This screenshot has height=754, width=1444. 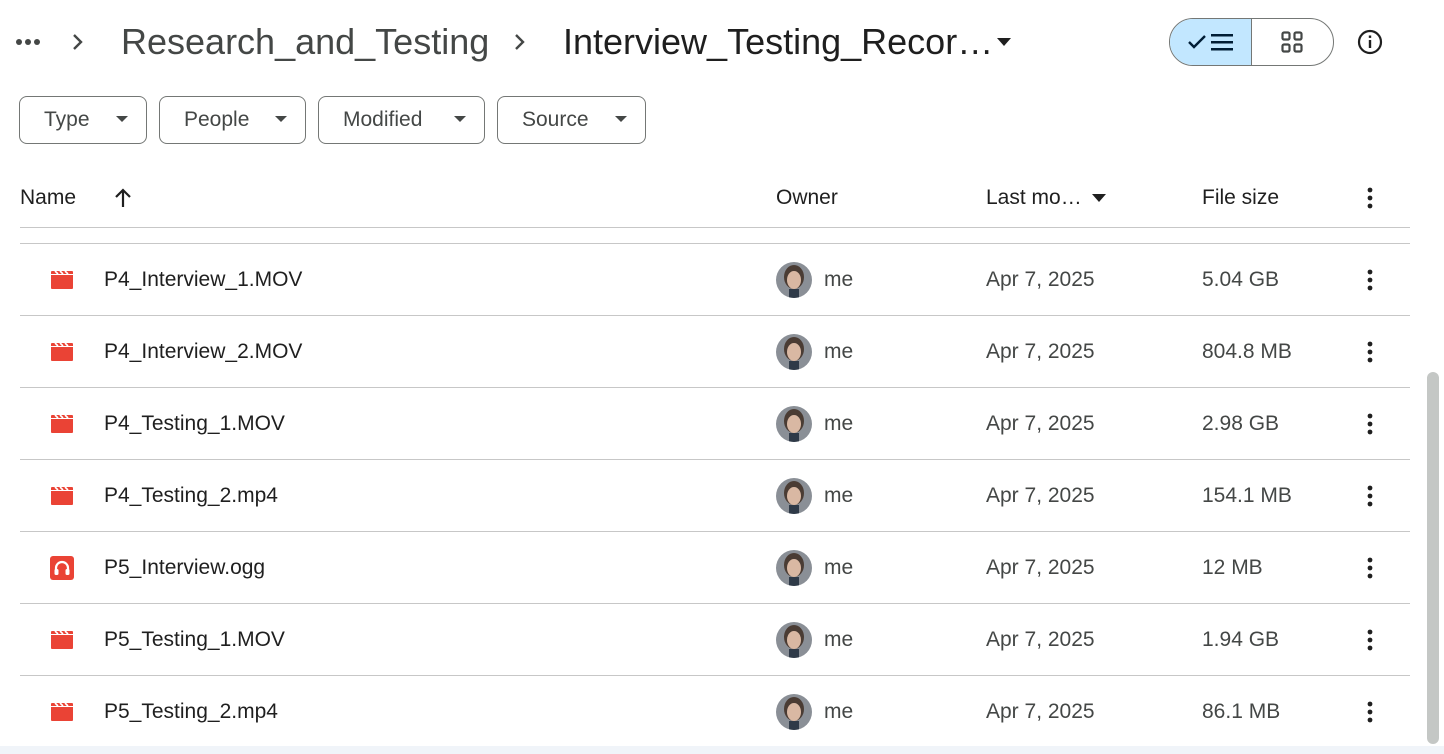 What do you see at coordinates (203, 279) in the screenshot?
I see `file-name: P4_Interview_1.MOV` at bounding box center [203, 279].